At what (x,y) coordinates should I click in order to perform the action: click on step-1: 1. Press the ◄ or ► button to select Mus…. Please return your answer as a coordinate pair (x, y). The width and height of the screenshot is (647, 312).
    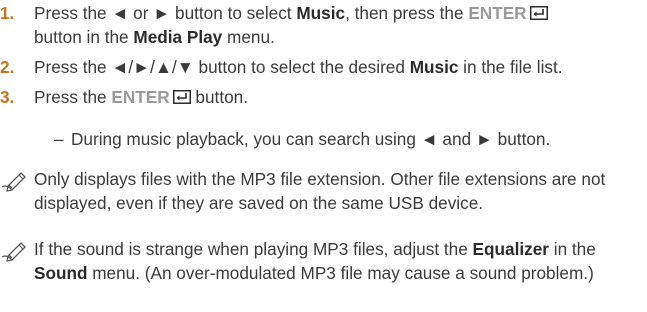
    Looking at the image, I should click on (320, 25).